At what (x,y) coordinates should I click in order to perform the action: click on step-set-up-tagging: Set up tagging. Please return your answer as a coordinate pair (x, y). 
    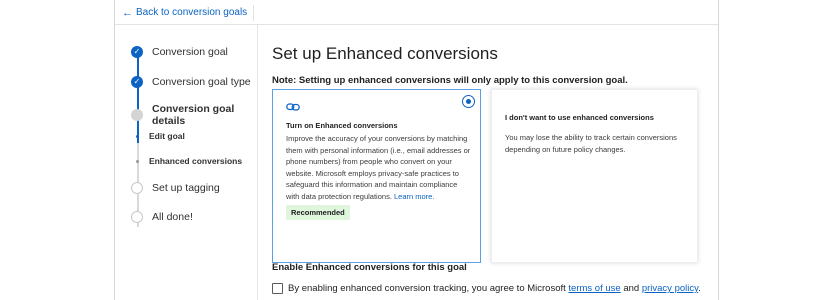
    Looking at the image, I should click on (175, 188).